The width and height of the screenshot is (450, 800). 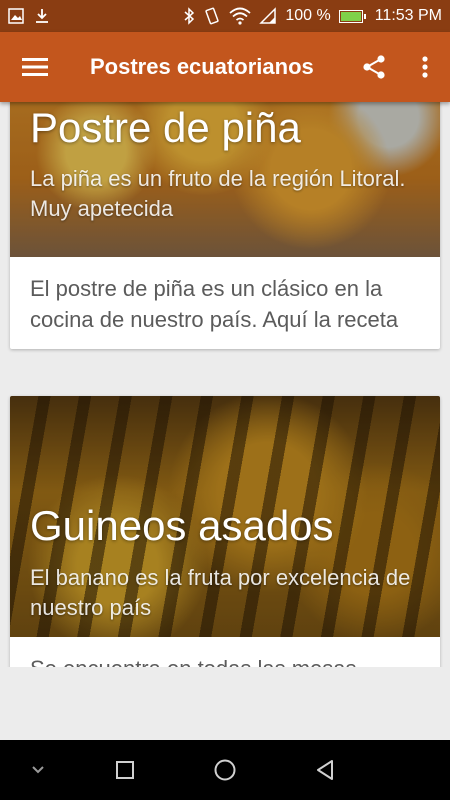 I want to click on card-title: Postre de piña, so click(x=165, y=127).